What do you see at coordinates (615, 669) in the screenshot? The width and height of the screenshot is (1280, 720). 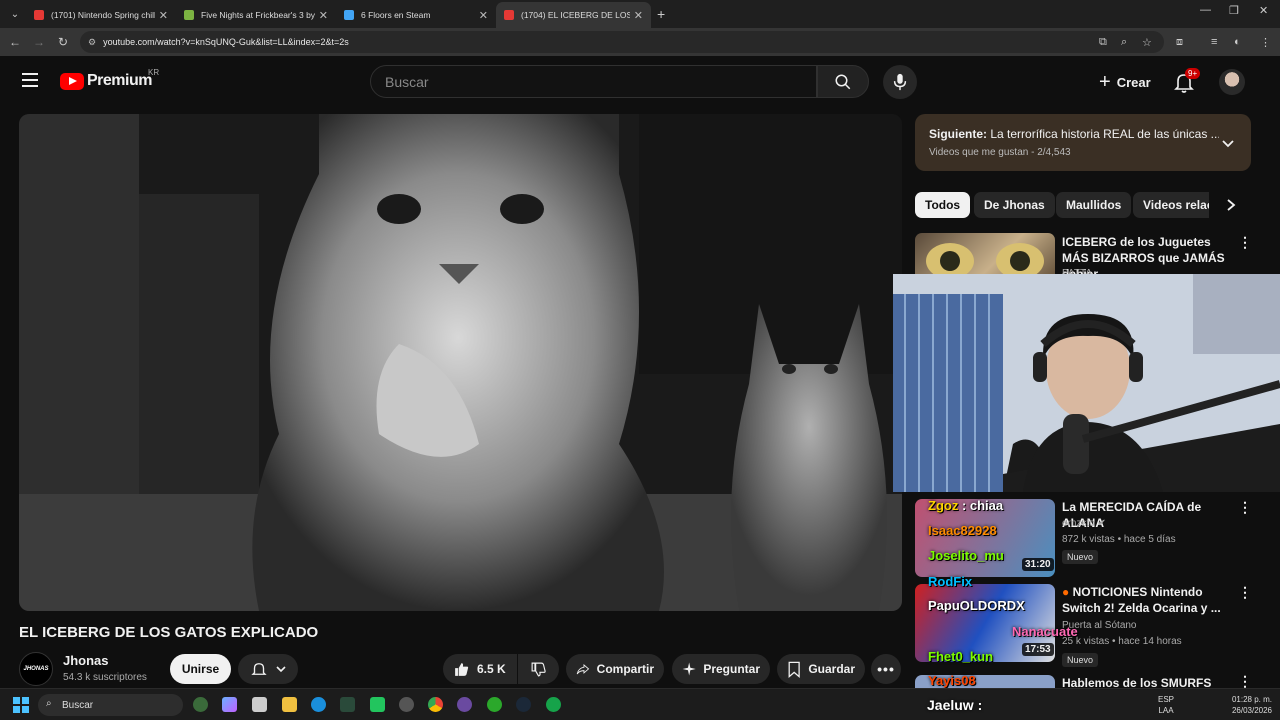 I see `share-button: Compartir` at bounding box center [615, 669].